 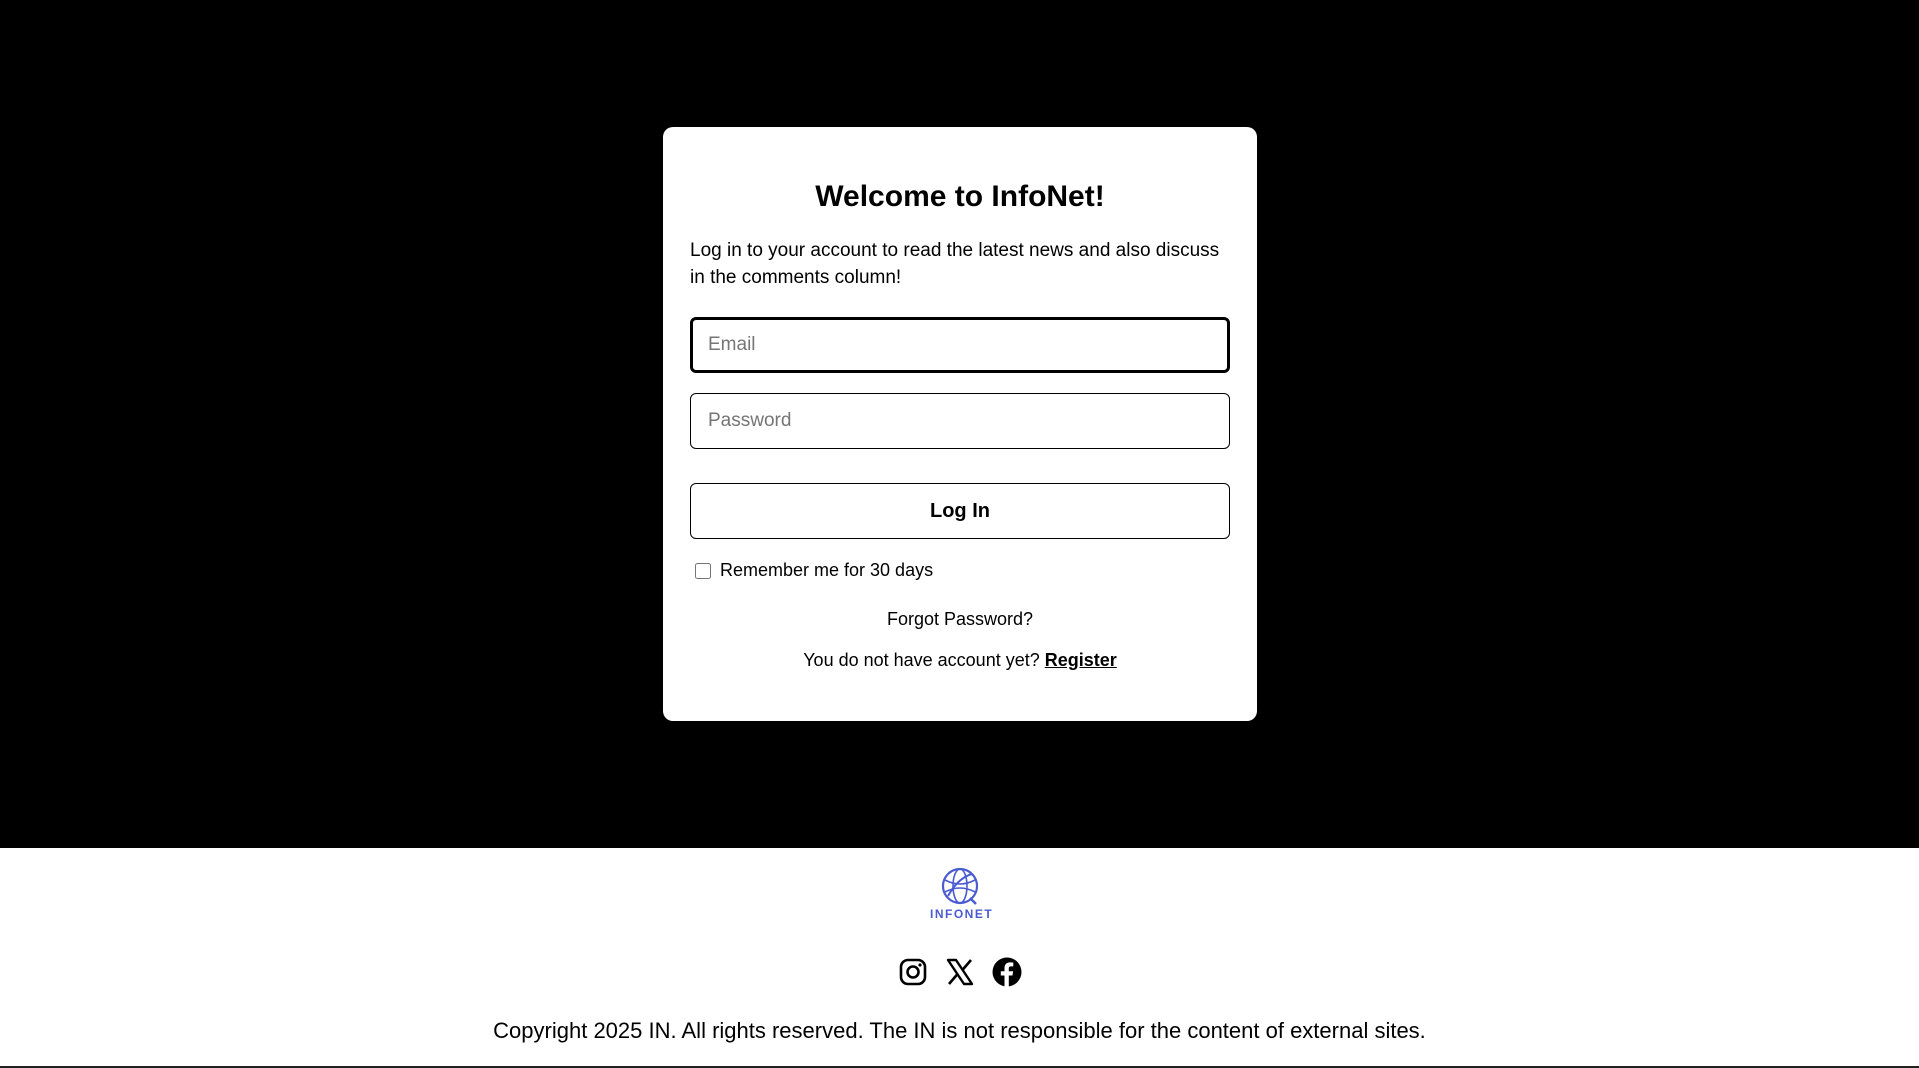 I want to click on page-title: Welcome to InfoNet!, so click(x=960, y=196).